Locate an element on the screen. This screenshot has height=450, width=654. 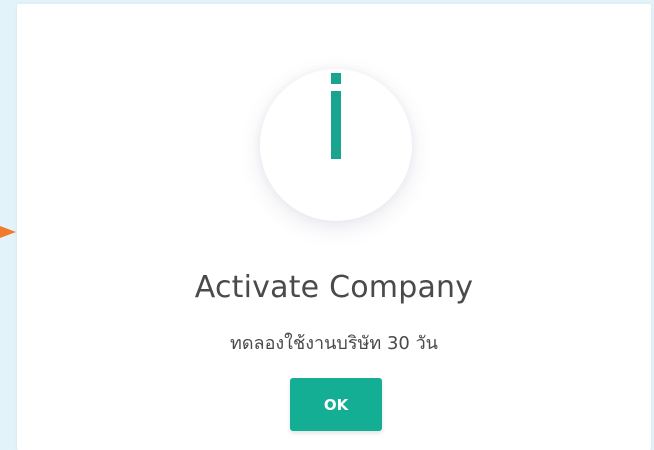
info-icon-circle is located at coordinates (336, 145).